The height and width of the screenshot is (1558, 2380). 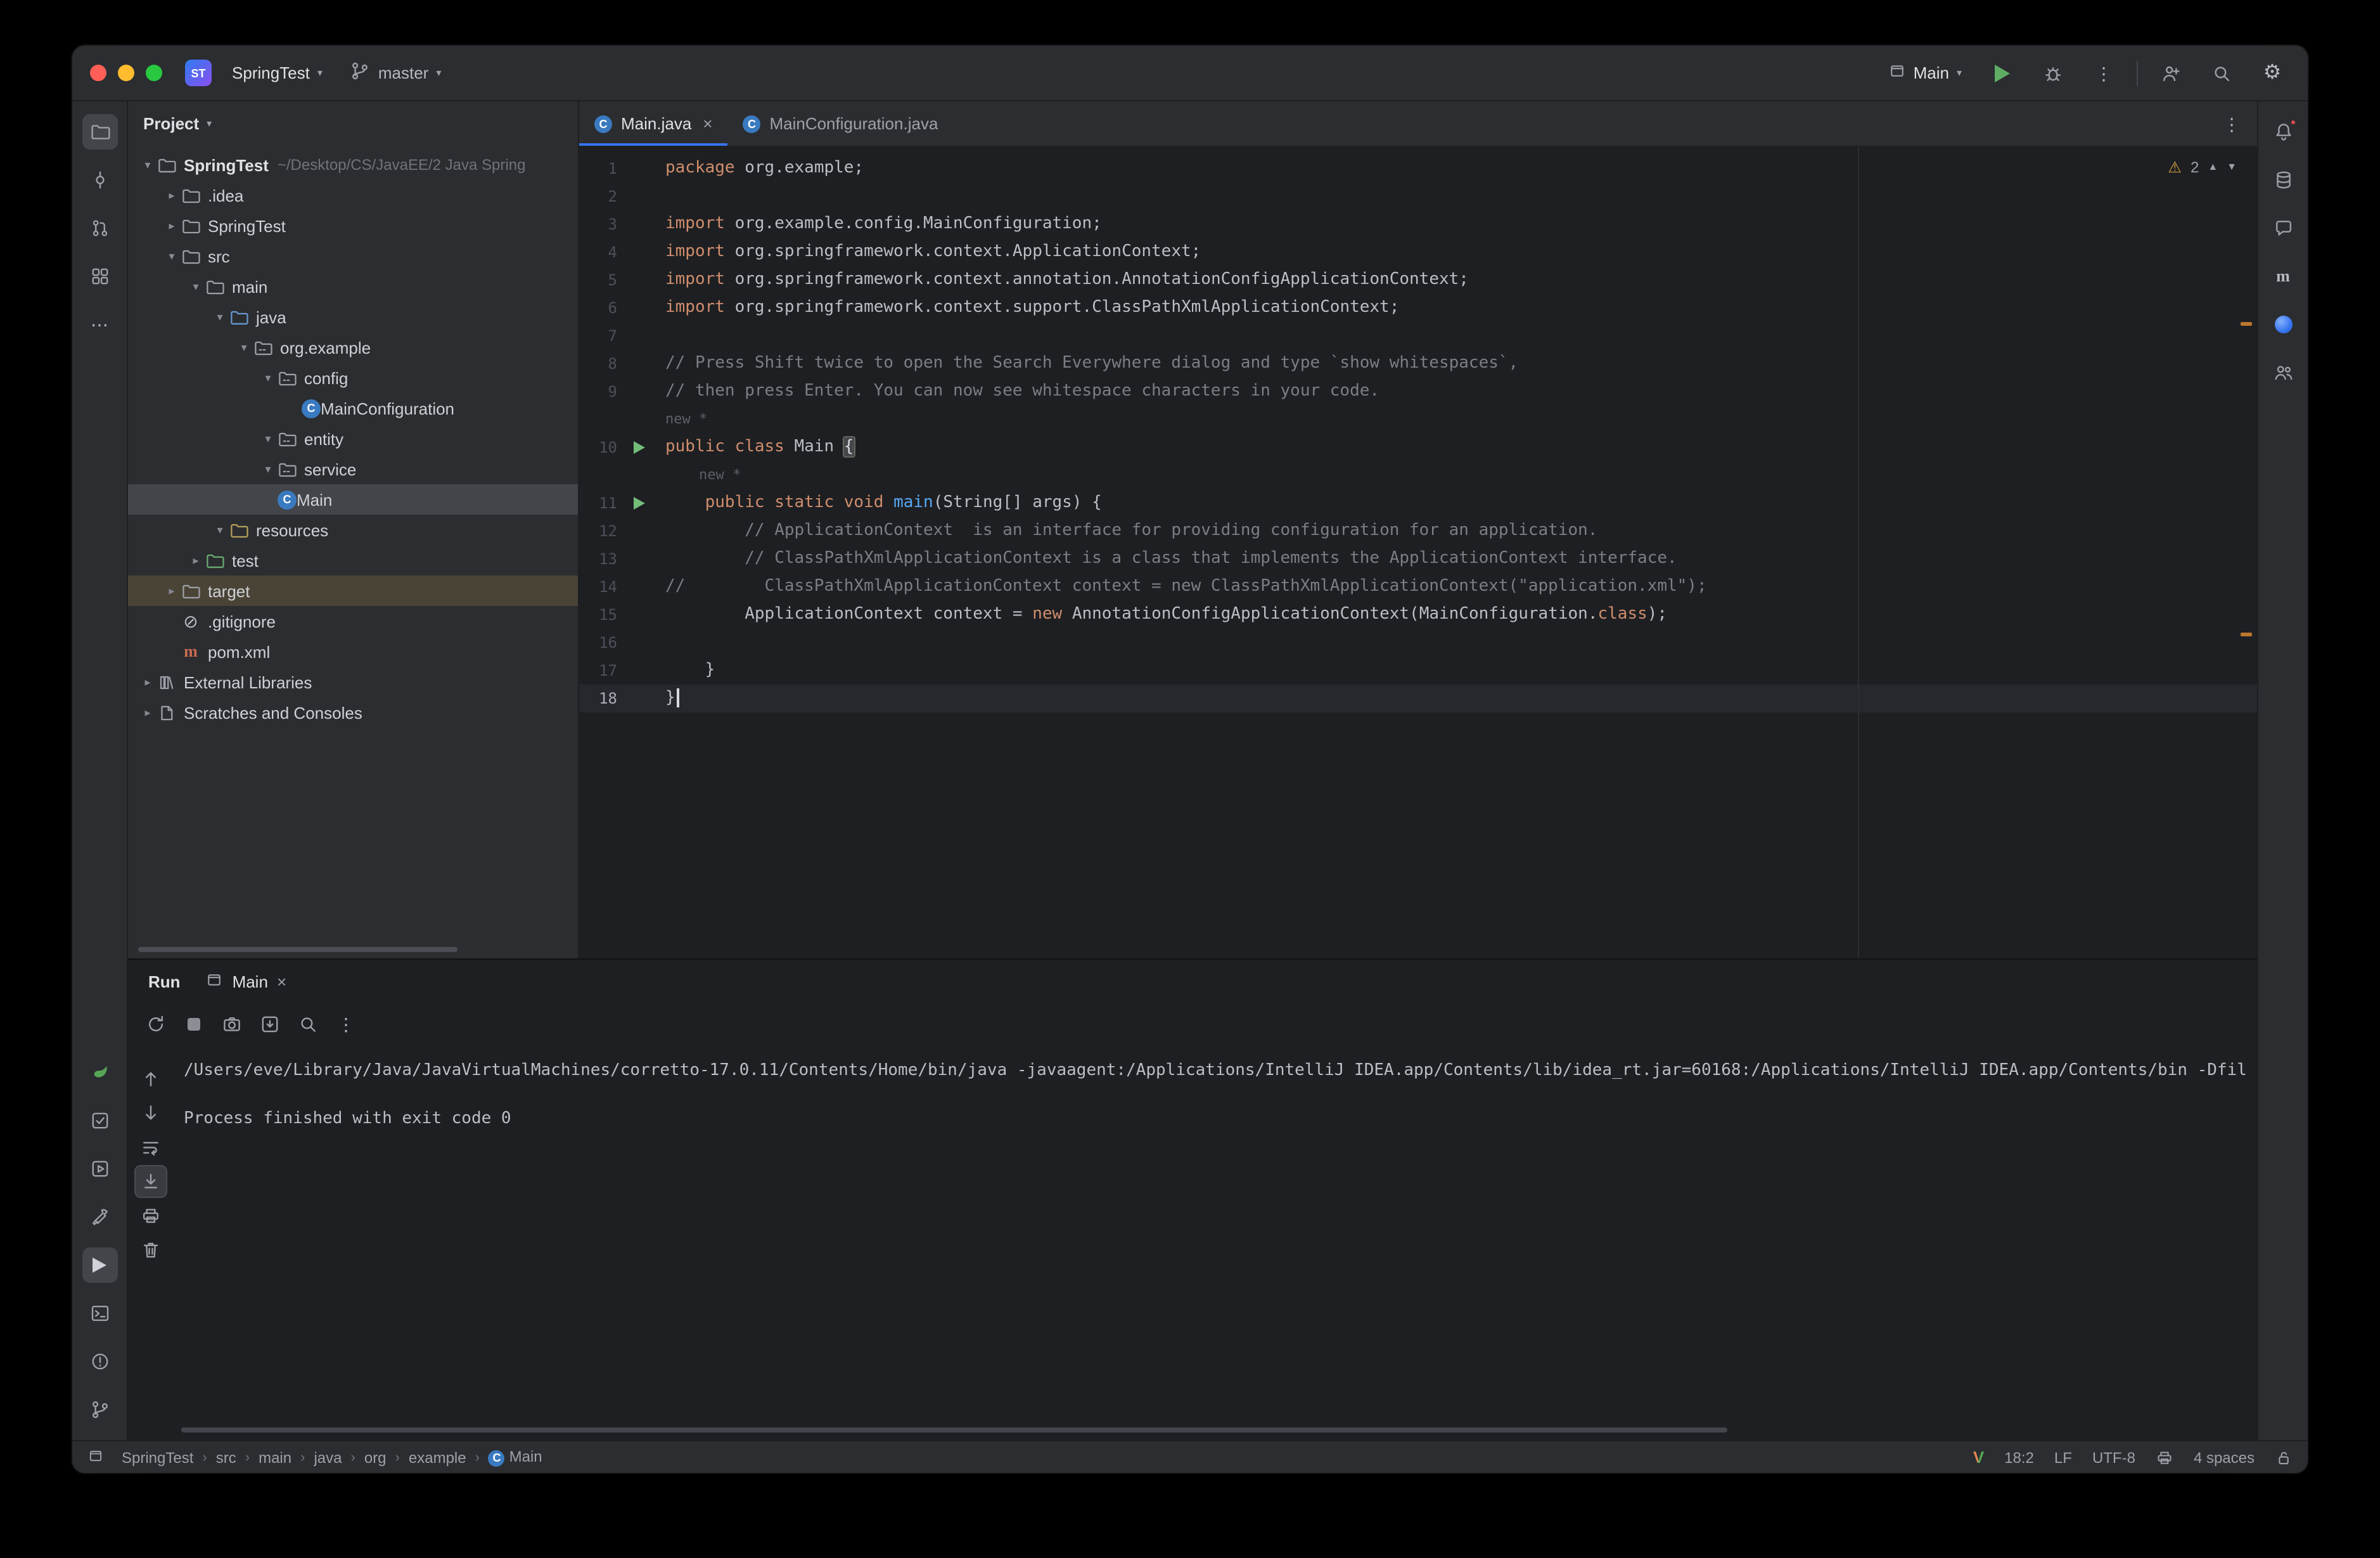 What do you see at coordinates (1418, 448) in the screenshot?
I see `code-line-10: 10 public class Main {` at bounding box center [1418, 448].